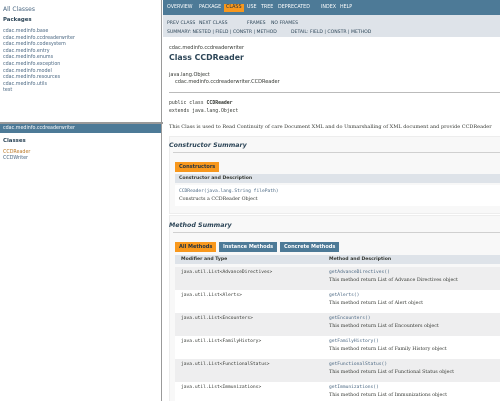  I want to click on method-return-type: java.util.List<Alerts>, so click(211, 295).